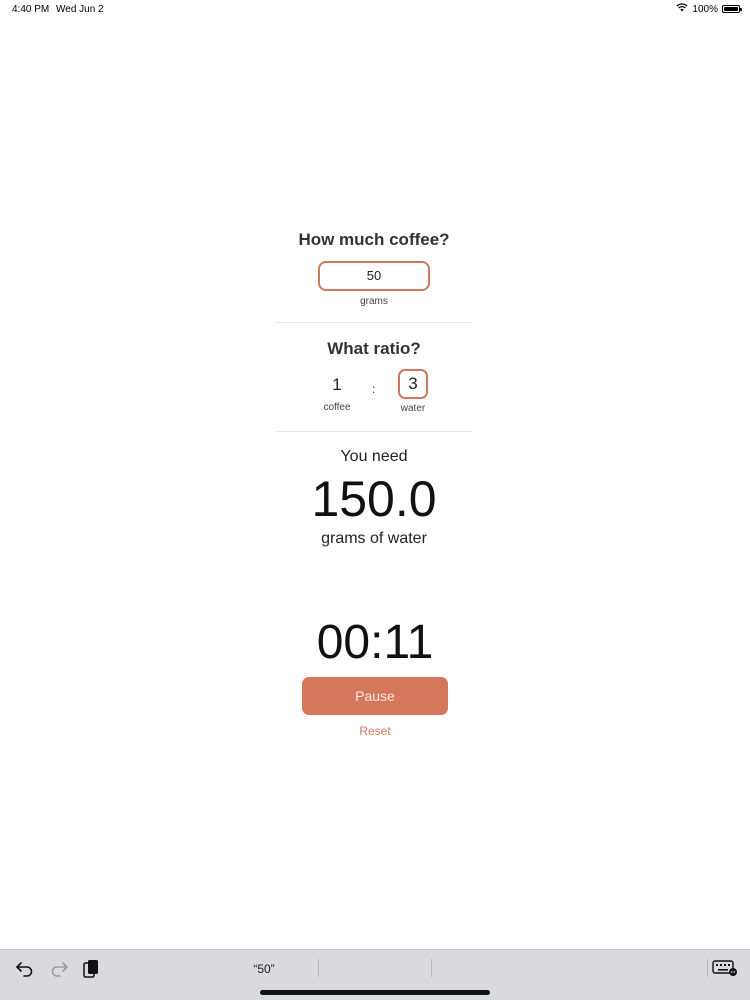 The height and width of the screenshot is (1000, 750). Describe the element at coordinates (375, 10) in the screenshot. I see `status-bar: 4:40 PM Wed Jun 2 100%` at that location.